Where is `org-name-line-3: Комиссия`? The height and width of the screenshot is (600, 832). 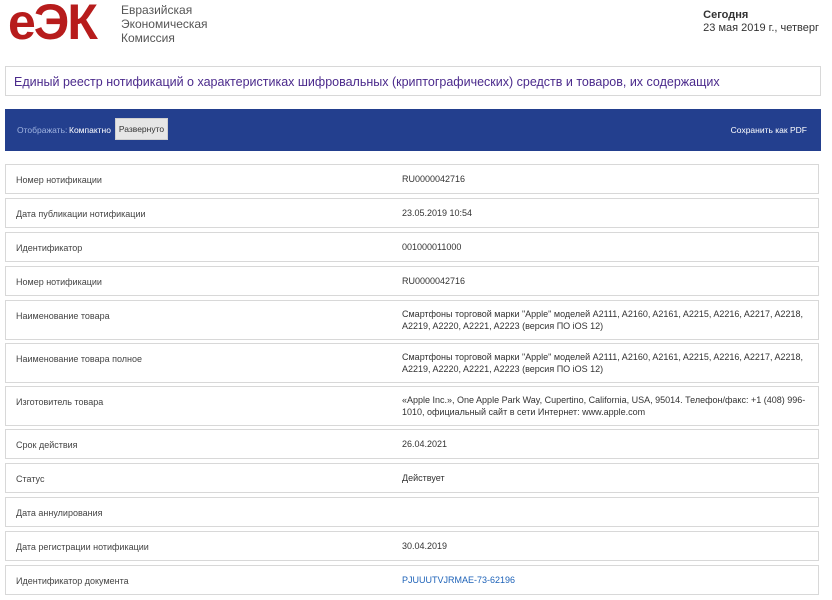 org-name-line-3: Комиссия is located at coordinates (148, 38).